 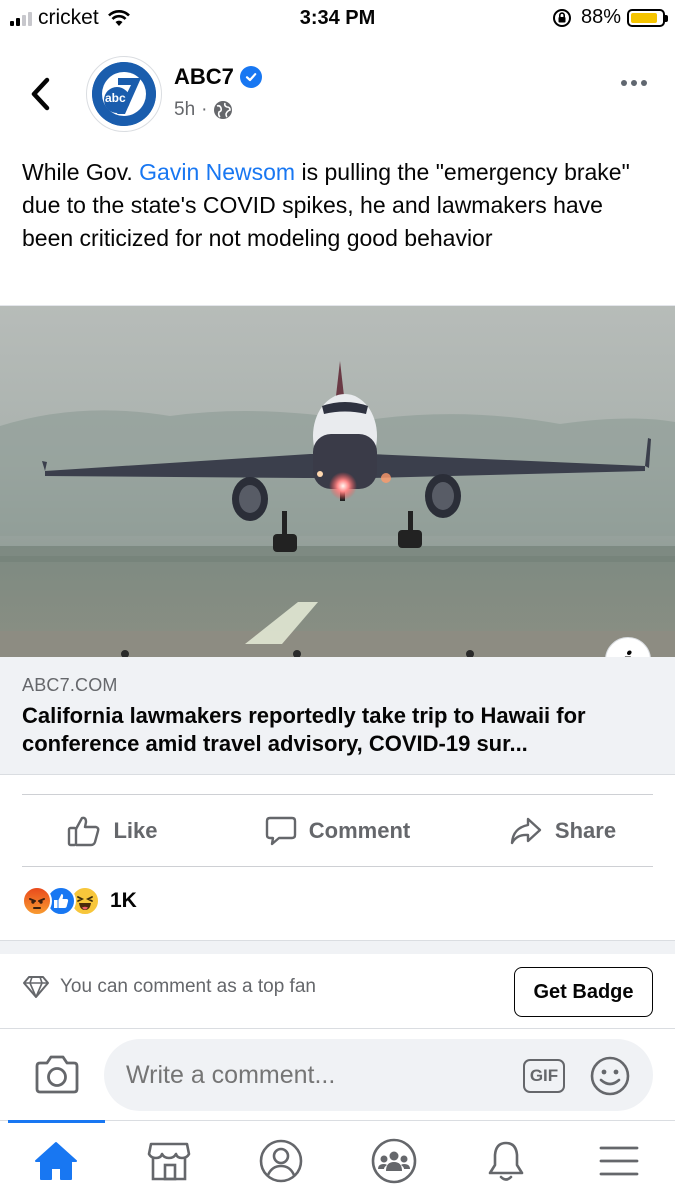 I want to click on mention-link: Gavin Newsom, so click(x=217, y=172).